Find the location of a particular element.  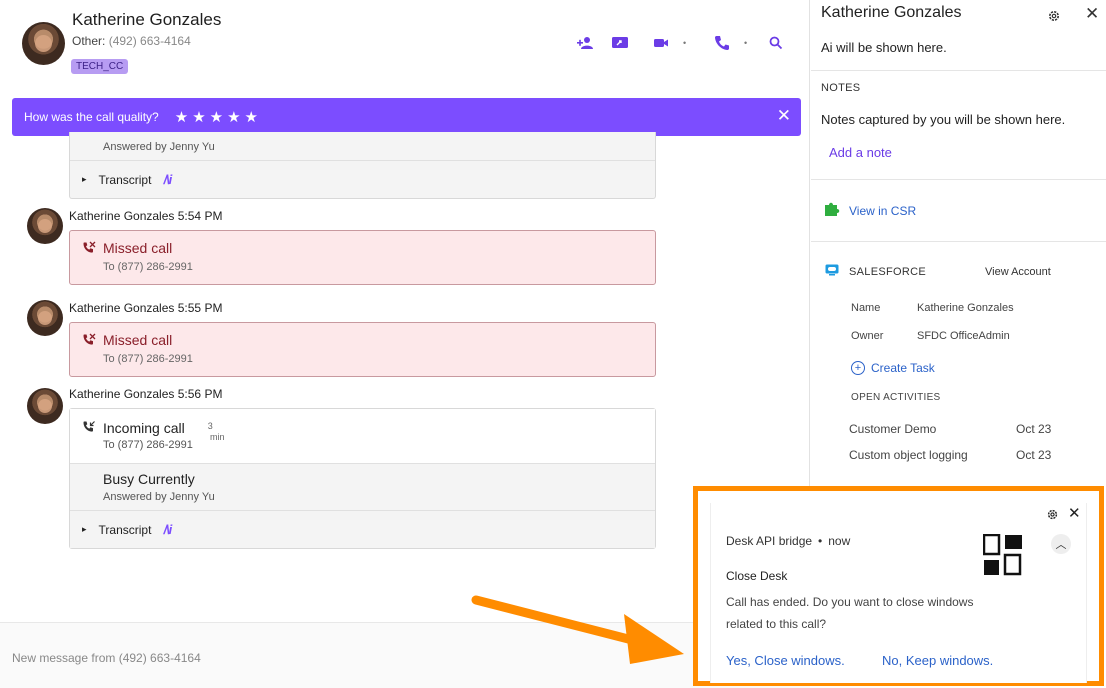

add-user-icon is located at coordinates (585, 43).